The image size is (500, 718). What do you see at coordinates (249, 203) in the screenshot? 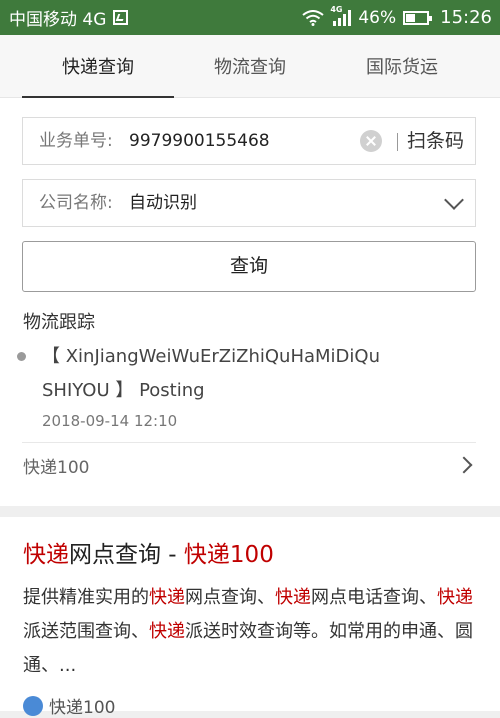
I see `company-select: 公司名称: 自动识别` at bounding box center [249, 203].